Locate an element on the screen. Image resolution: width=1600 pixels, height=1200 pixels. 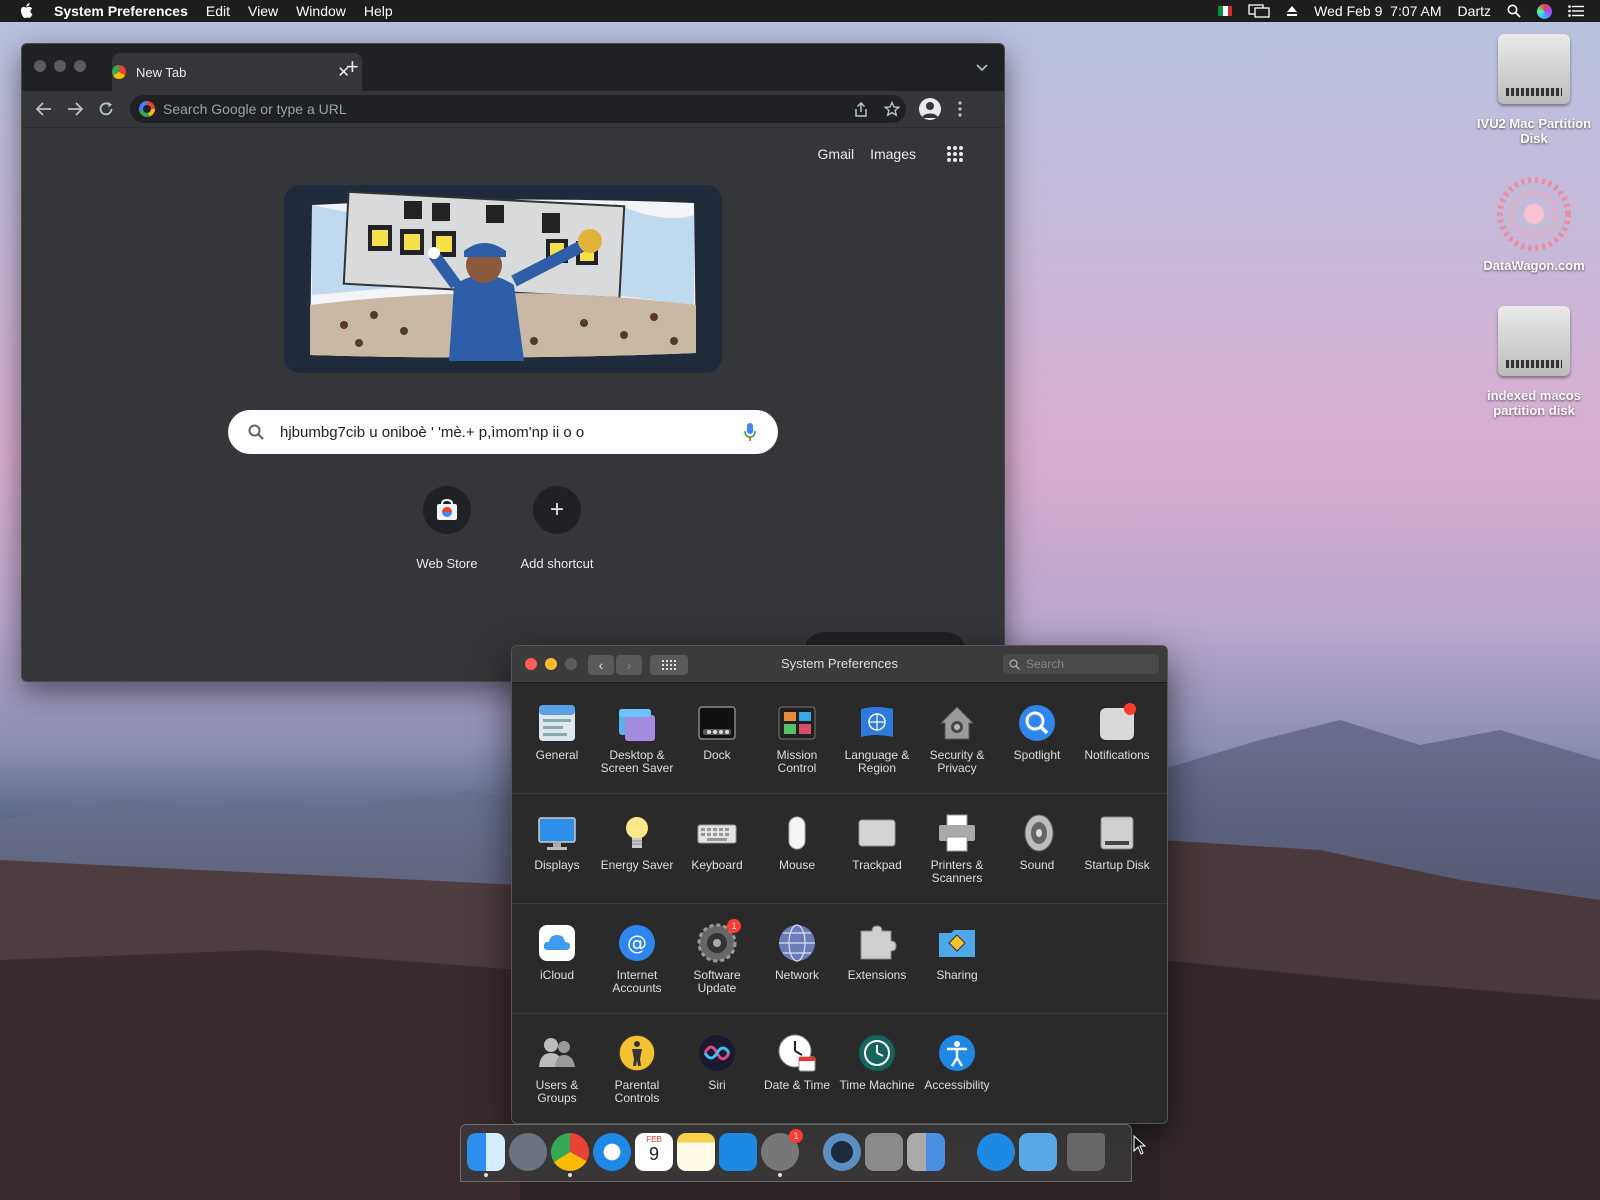
google-doodle-image is located at coordinates (503, 279).